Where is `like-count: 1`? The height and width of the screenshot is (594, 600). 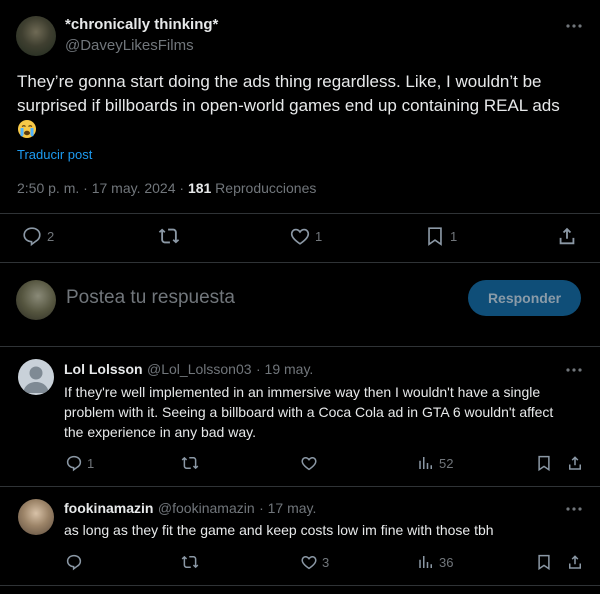
like-count: 1 is located at coordinates (319, 236).